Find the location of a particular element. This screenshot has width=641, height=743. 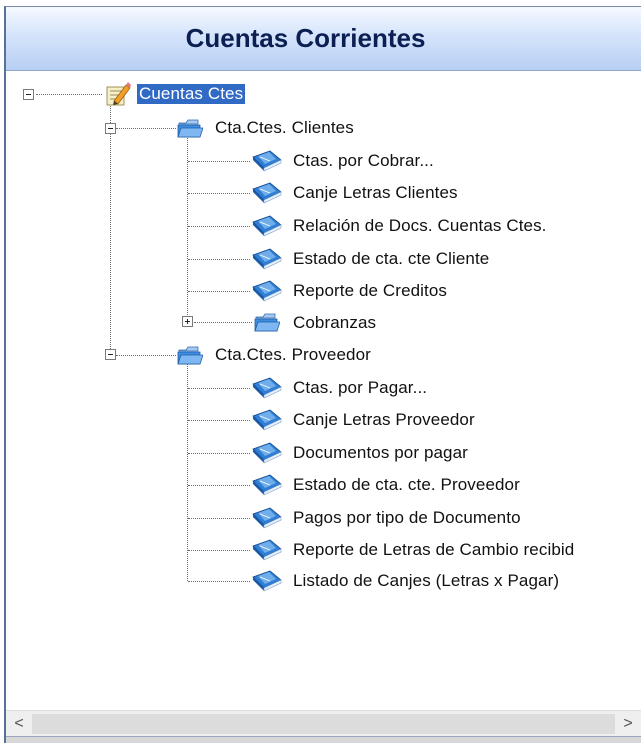

tree-item-pagos-por-tipo: Pagos por tipo de Documento is located at coordinates (407, 518).